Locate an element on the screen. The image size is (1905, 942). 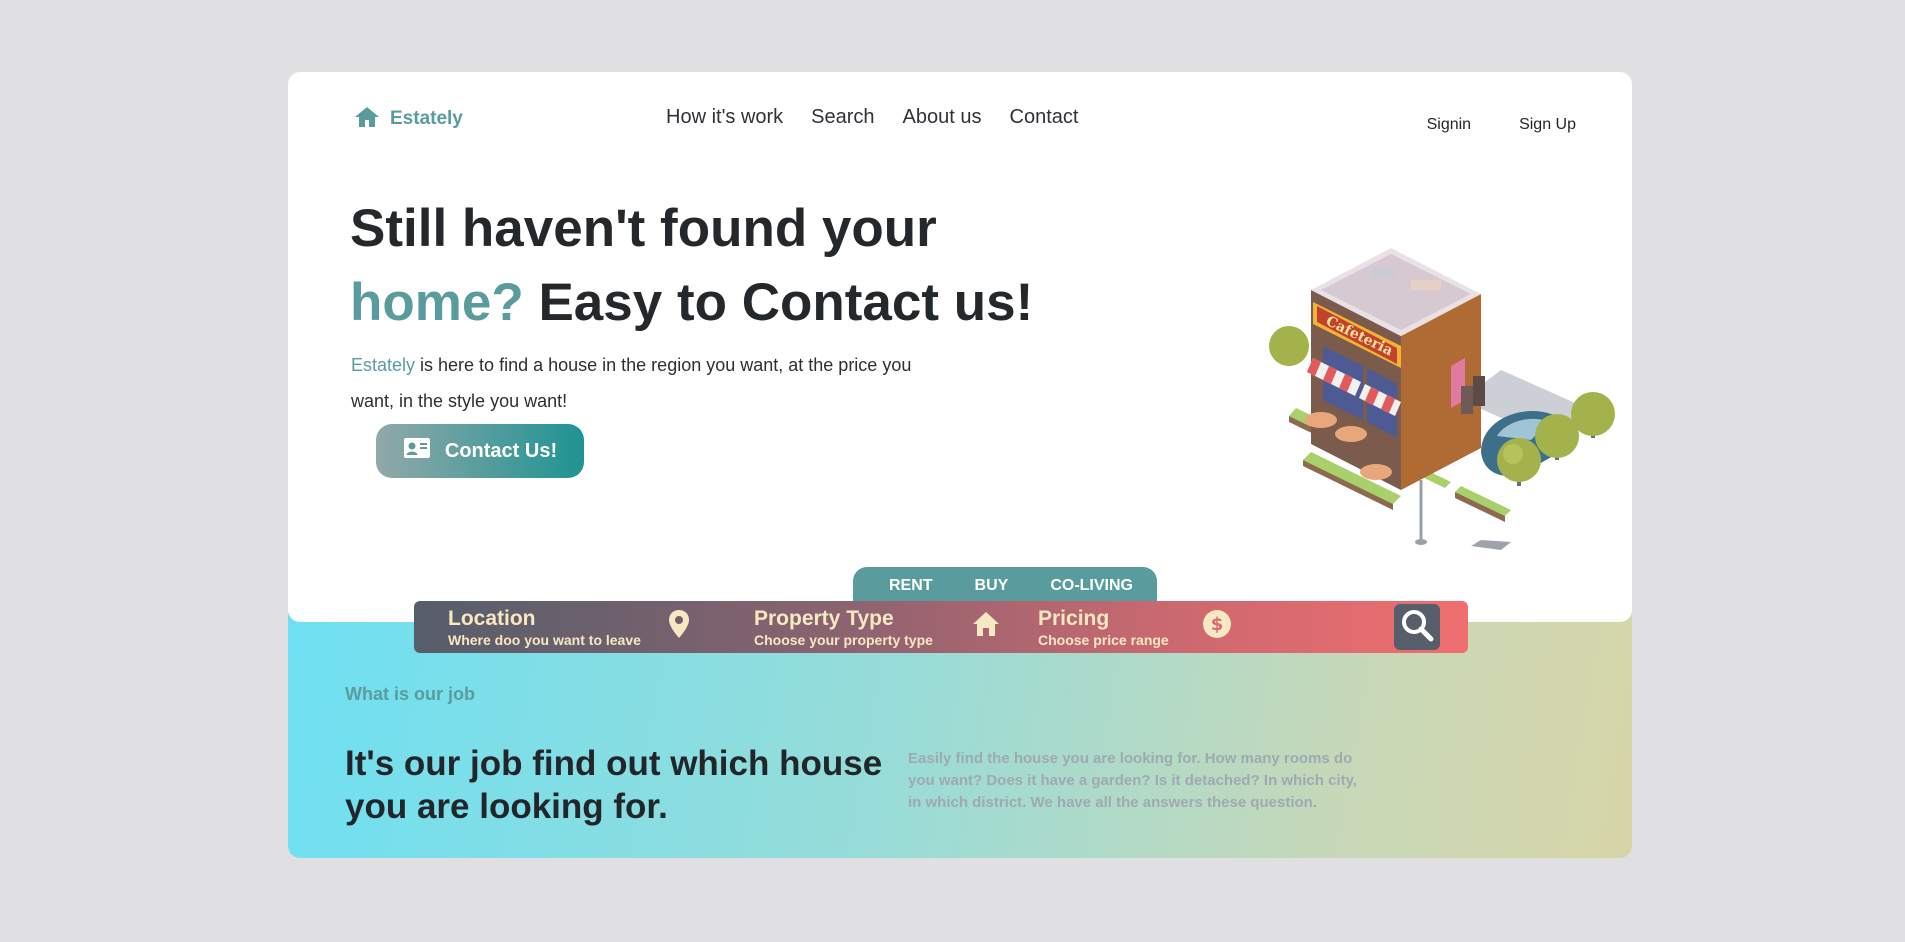
main-nav: How it's work Search About us Contact is located at coordinates (872, 117).